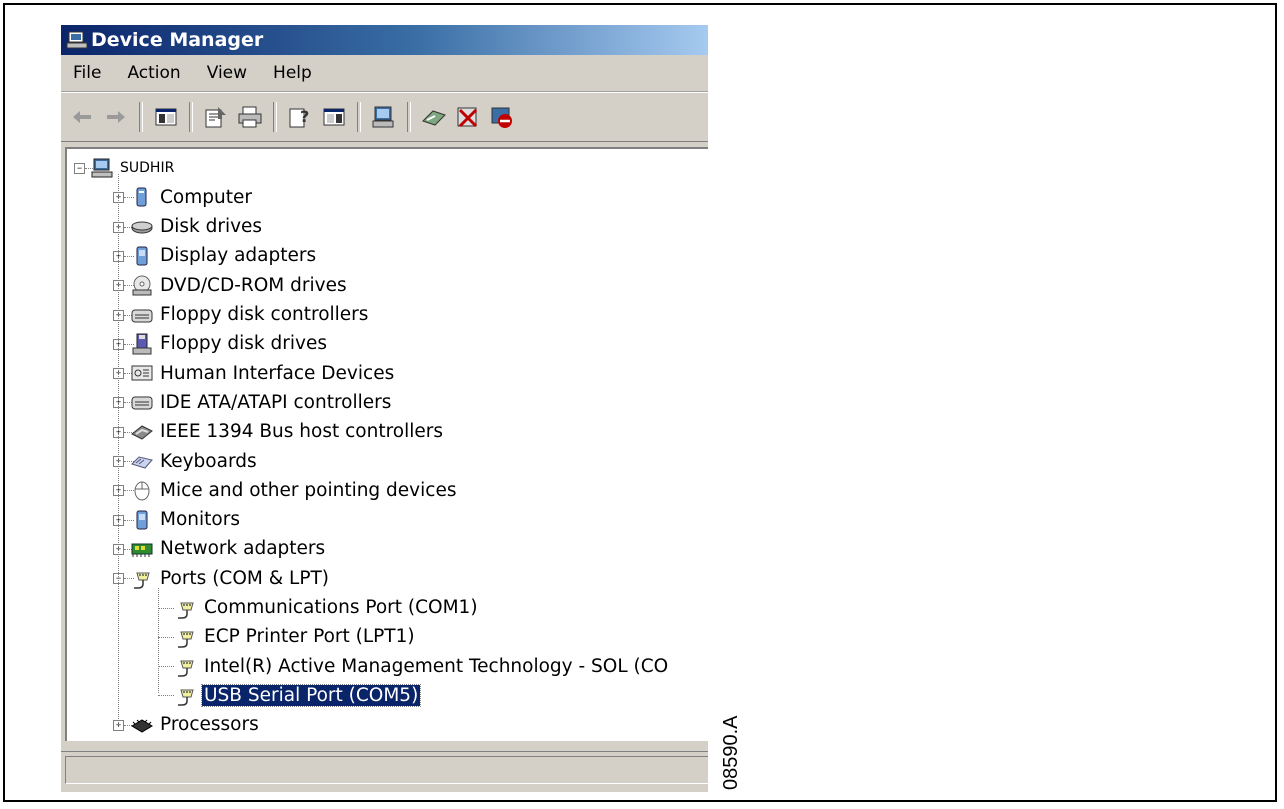 Image resolution: width=1284 pixels, height=809 pixels. I want to click on back-button, so click(82, 117).